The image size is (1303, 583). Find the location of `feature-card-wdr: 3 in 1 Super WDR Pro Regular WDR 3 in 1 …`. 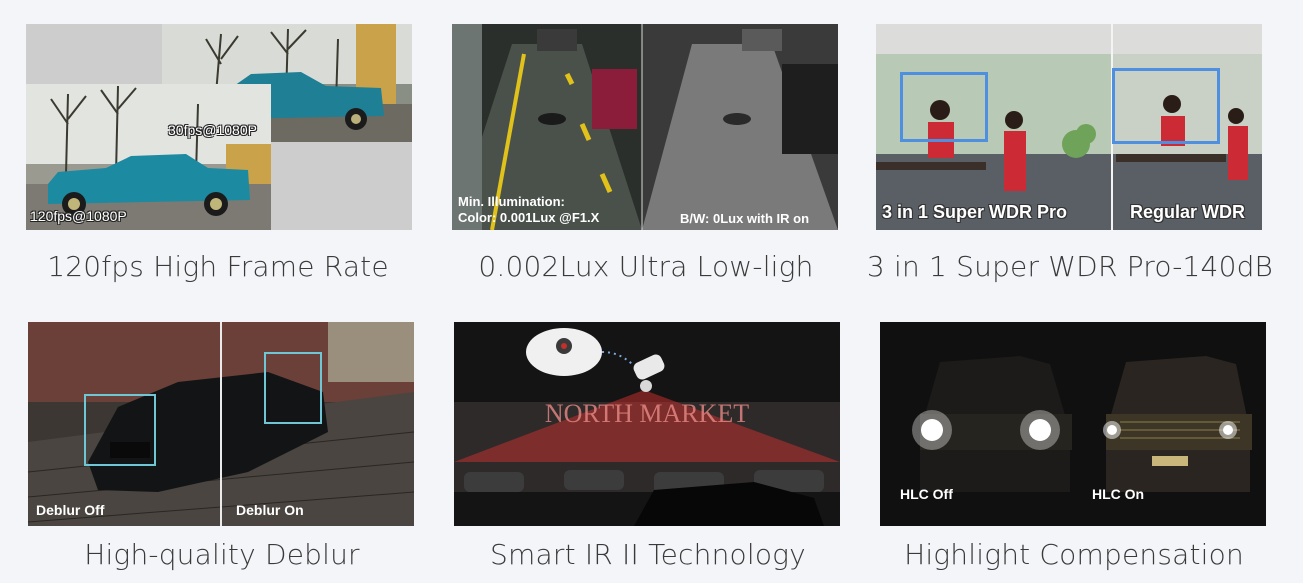

feature-card-wdr: 3 in 1 Super WDR Pro Regular WDR 3 in 1 … is located at coordinates (1071, 159).